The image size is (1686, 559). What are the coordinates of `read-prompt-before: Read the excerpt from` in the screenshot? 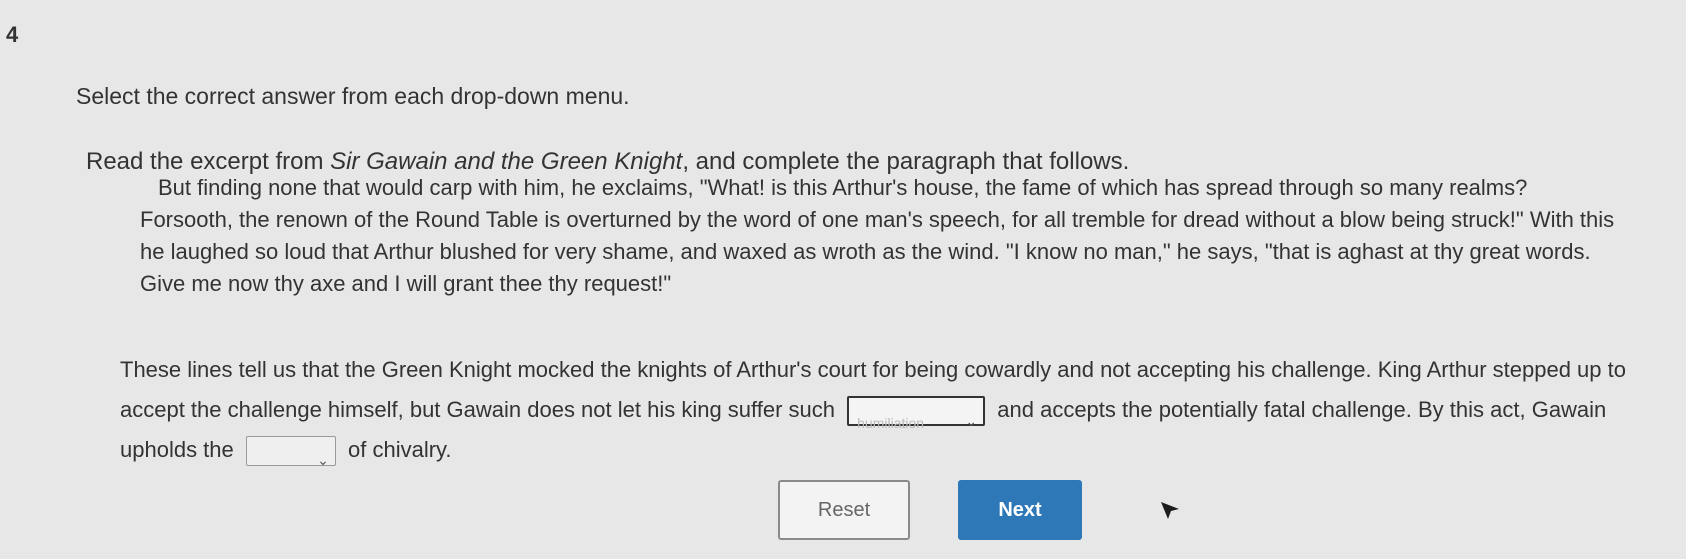 It's located at (208, 161).